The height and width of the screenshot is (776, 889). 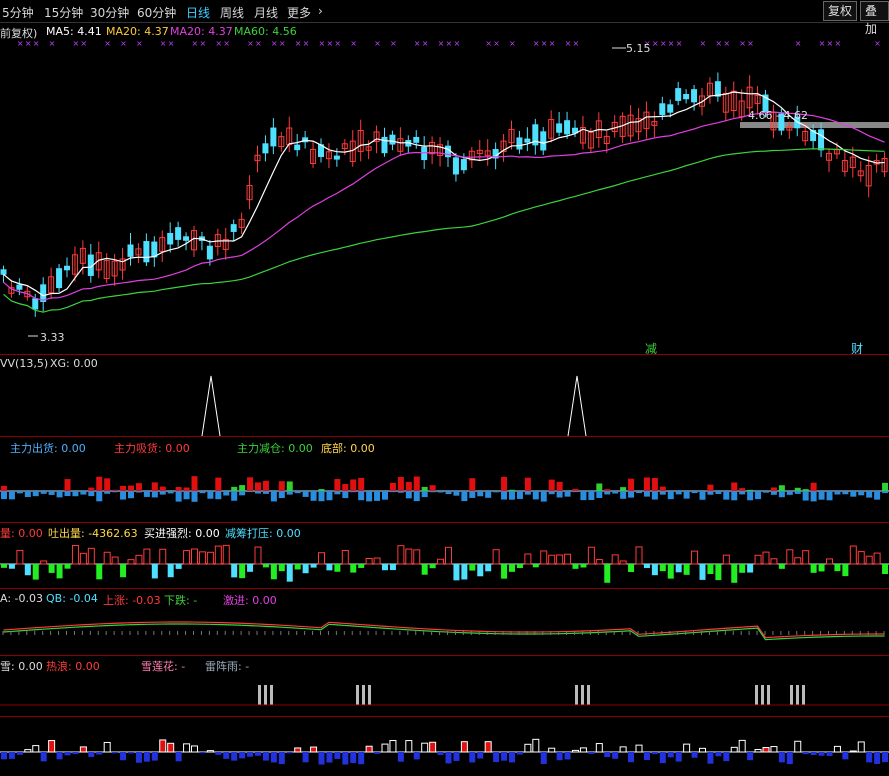 What do you see at coordinates (874, 18) in the screenshot?
I see `overlay-button: 叠加` at bounding box center [874, 18].